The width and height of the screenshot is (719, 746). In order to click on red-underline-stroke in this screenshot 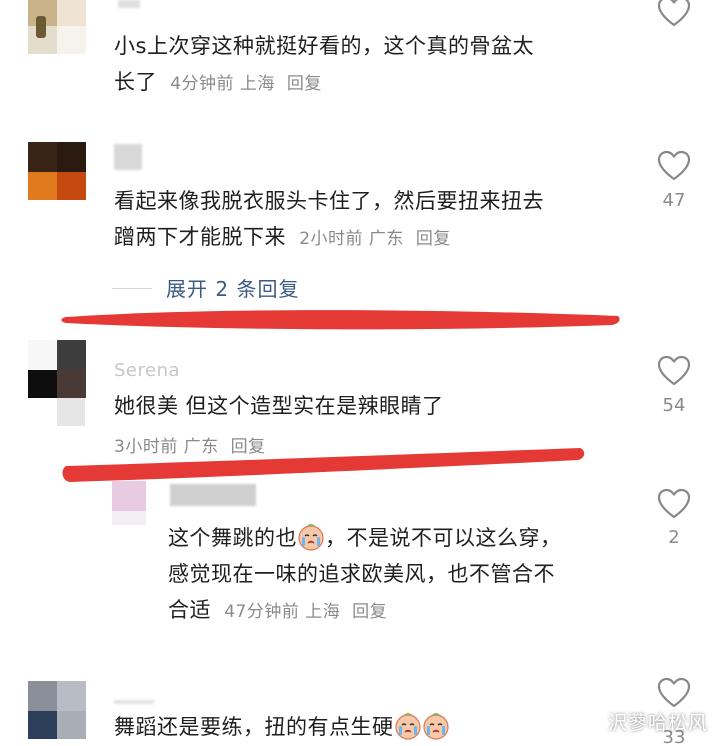, I will do `click(340, 320)`.